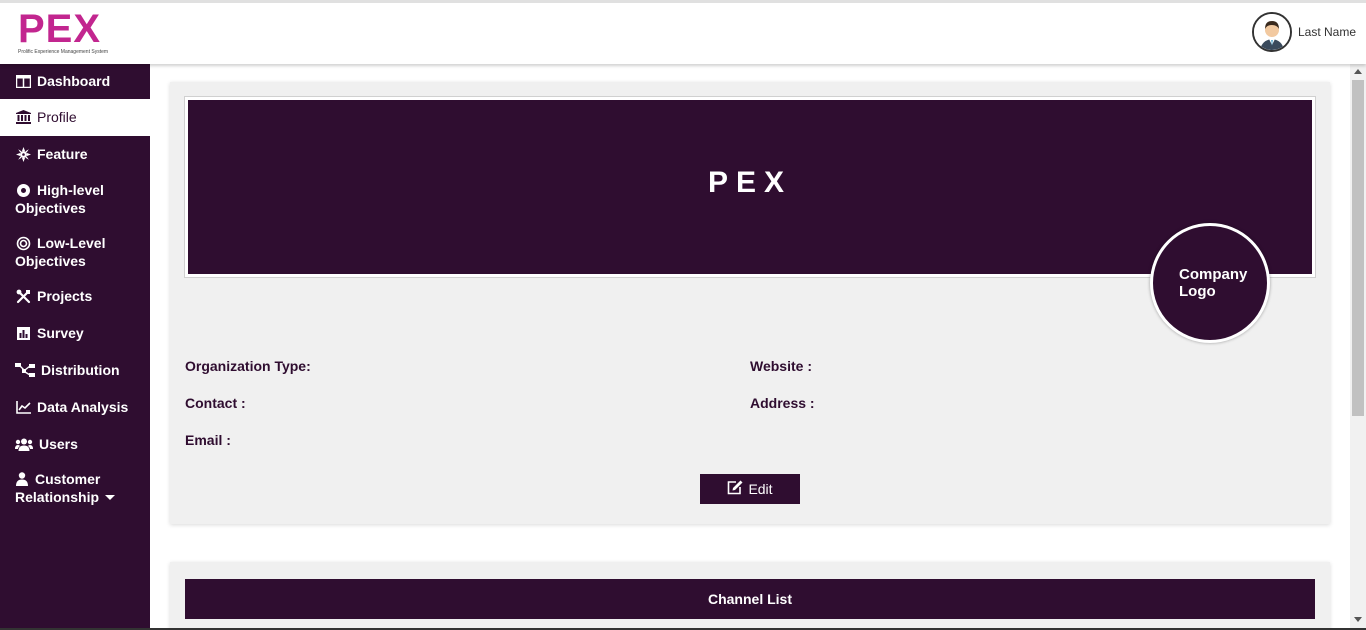 This screenshot has height=630, width=1366. I want to click on sidebar-item-label: Projects, so click(65, 296).